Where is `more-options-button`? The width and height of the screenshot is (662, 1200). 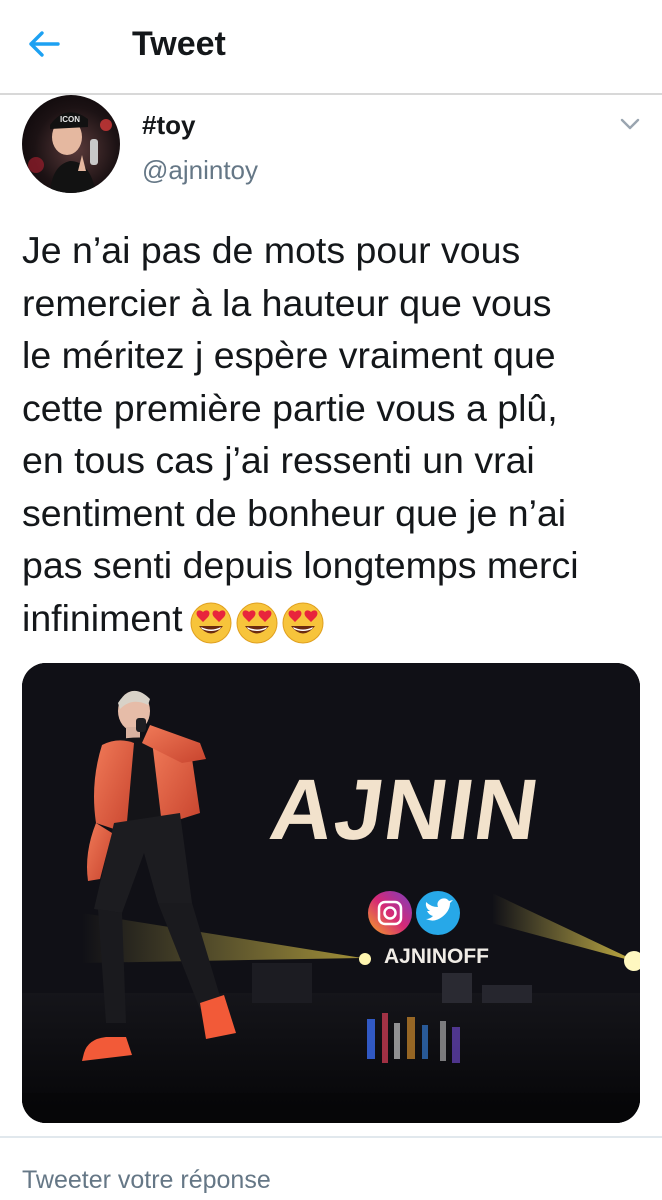 more-options-button is located at coordinates (630, 124).